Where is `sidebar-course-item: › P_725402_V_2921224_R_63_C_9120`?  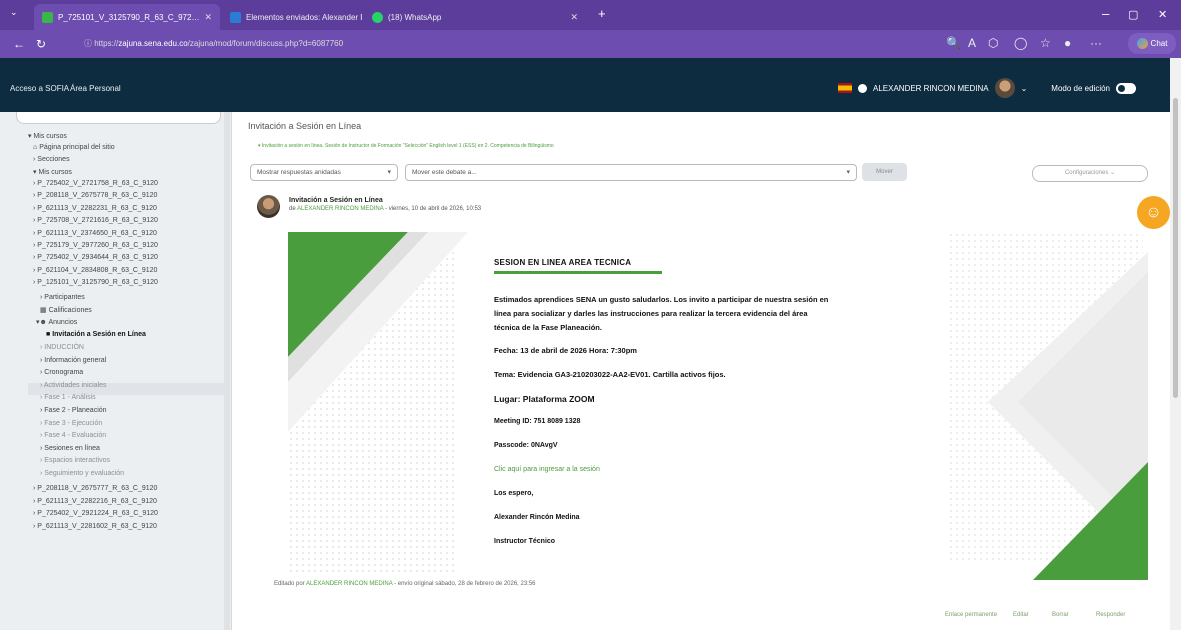
sidebar-course-item: › P_725402_V_2921224_R_63_C_9120 is located at coordinates (95, 513).